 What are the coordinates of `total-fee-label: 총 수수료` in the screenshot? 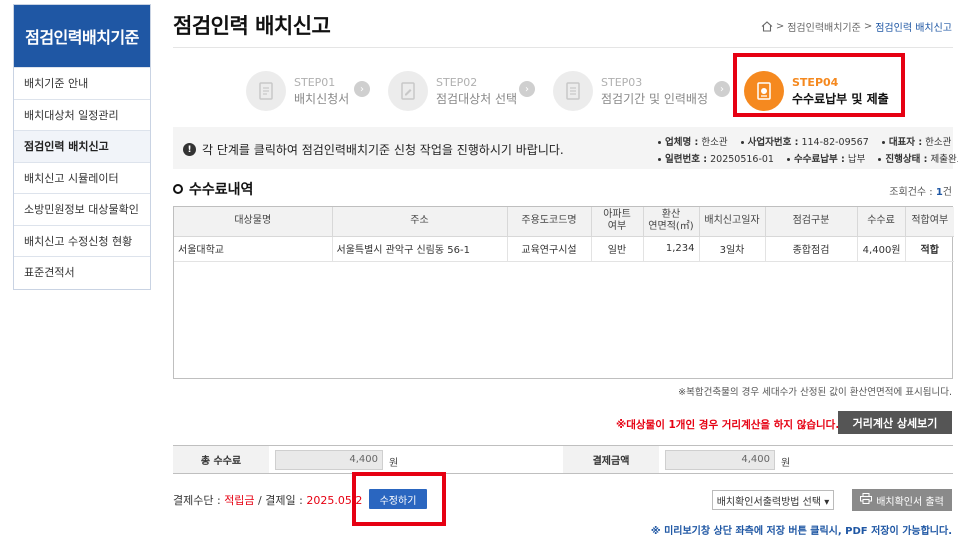 It's located at (221, 459).